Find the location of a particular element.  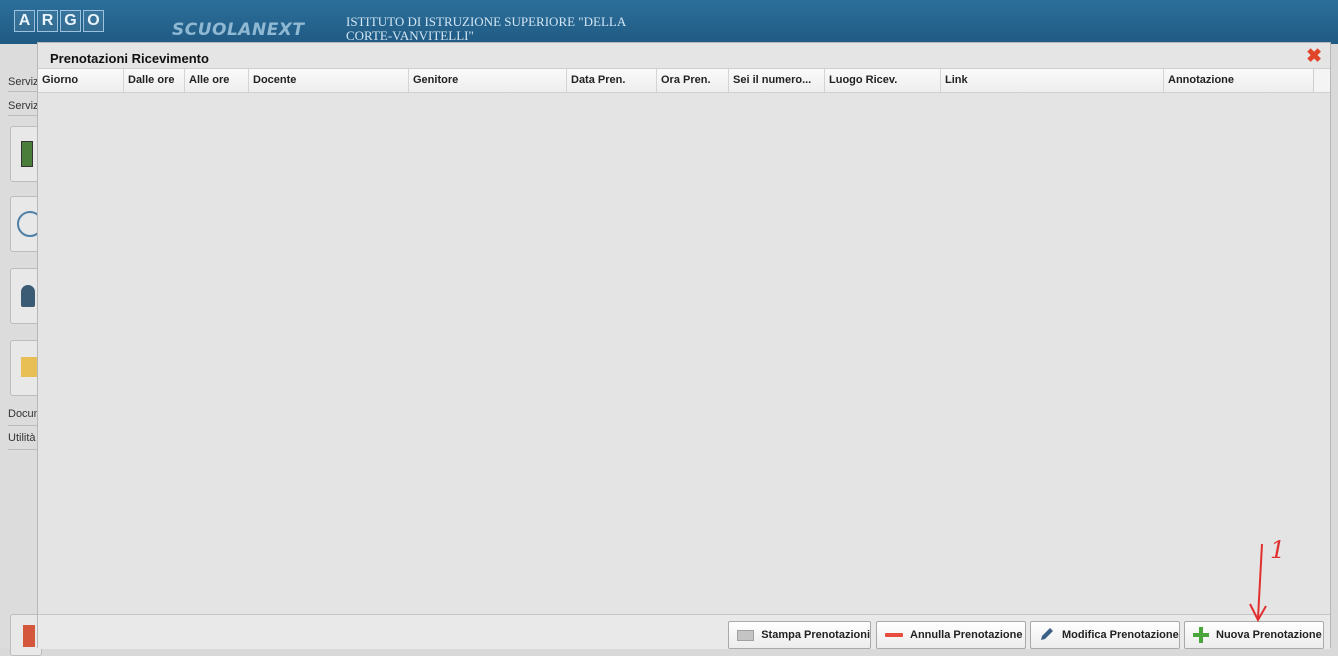

column-docente: Docente is located at coordinates (329, 80).